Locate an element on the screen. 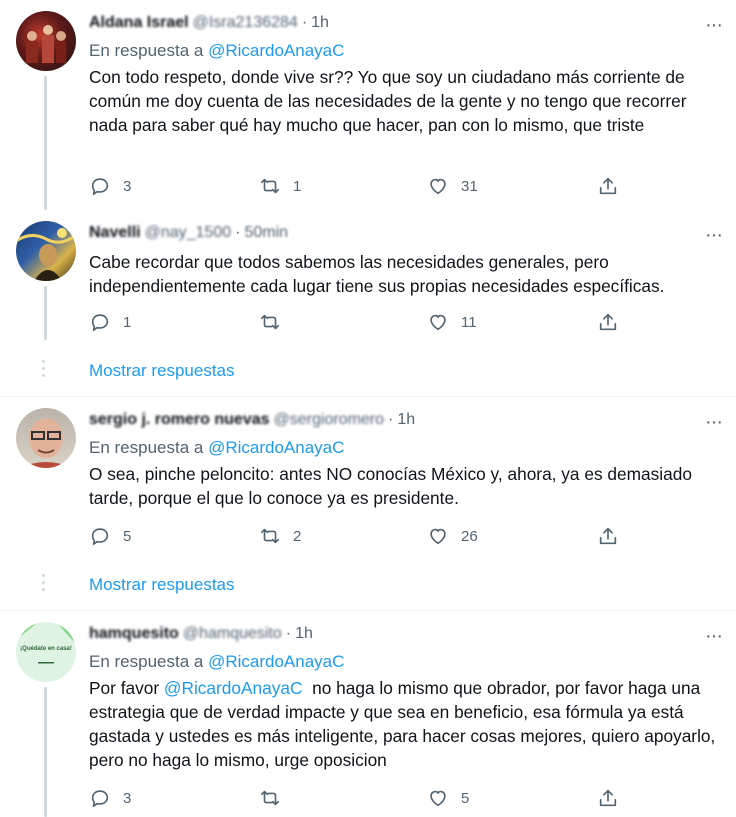 This screenshot has width=736, height=817. like-button: 31 is located at coordinates (452, 186).